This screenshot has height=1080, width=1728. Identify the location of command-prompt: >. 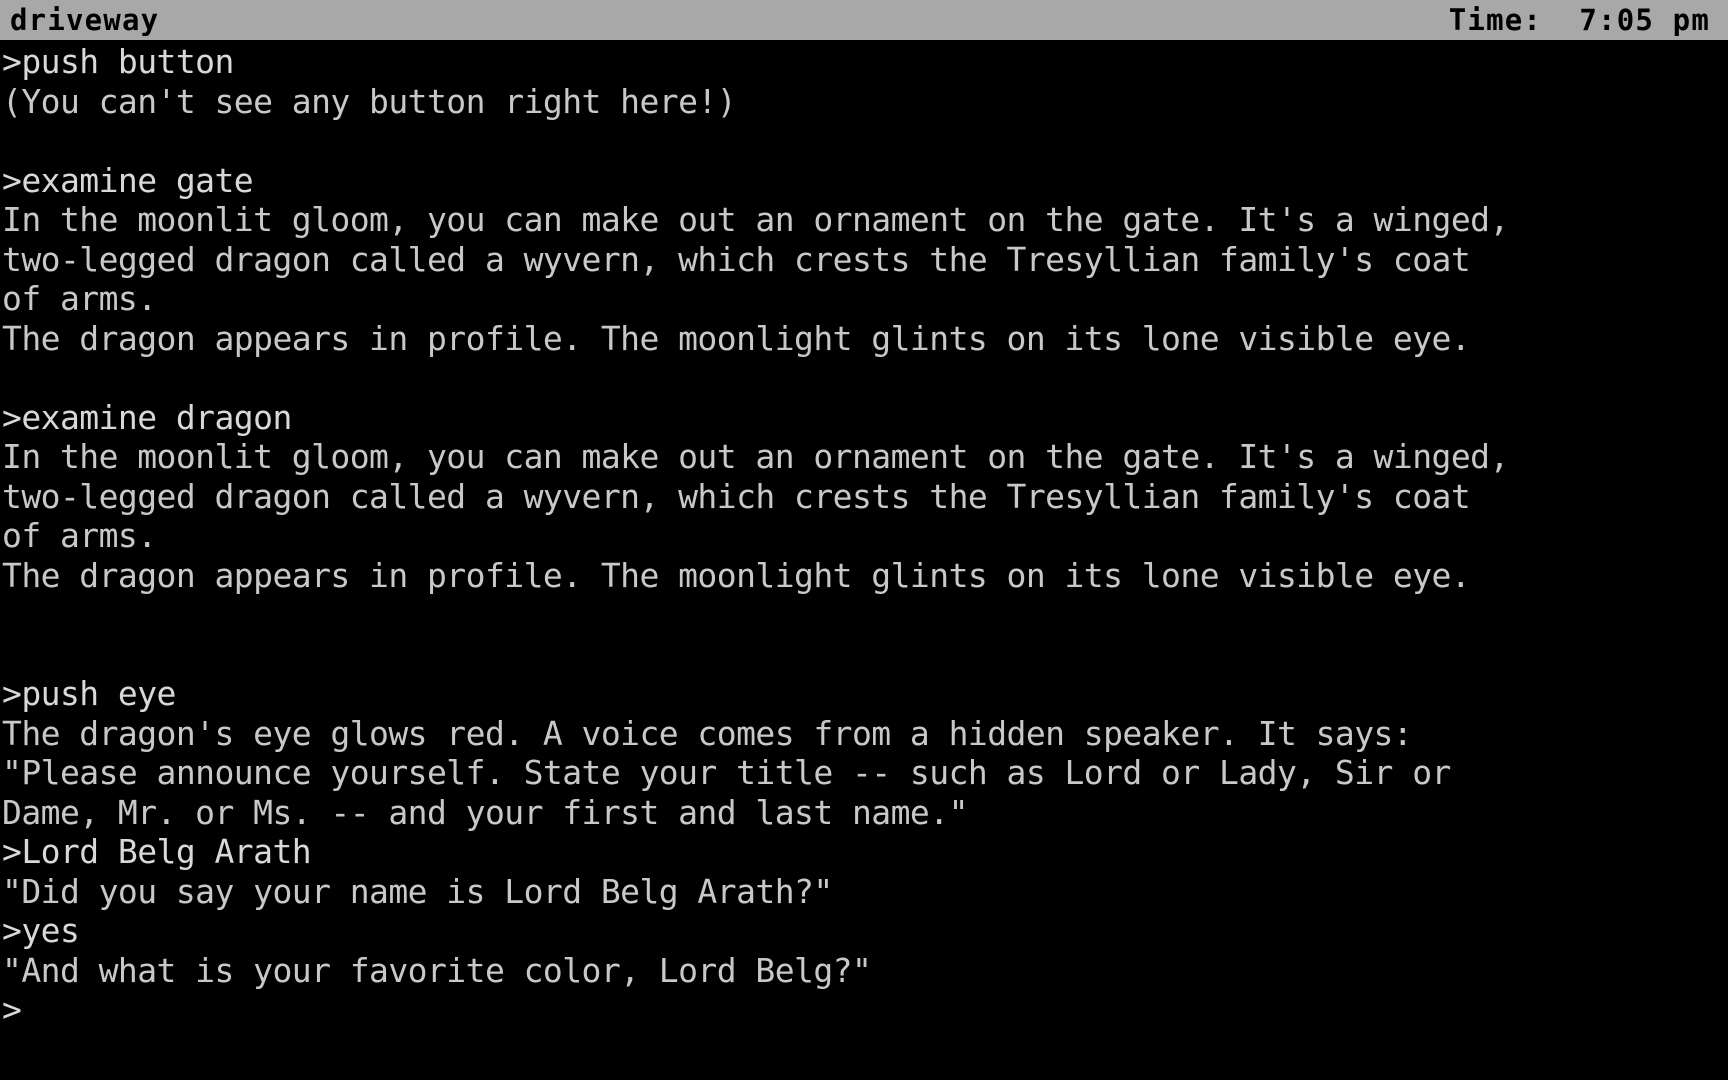
(865, 1010).